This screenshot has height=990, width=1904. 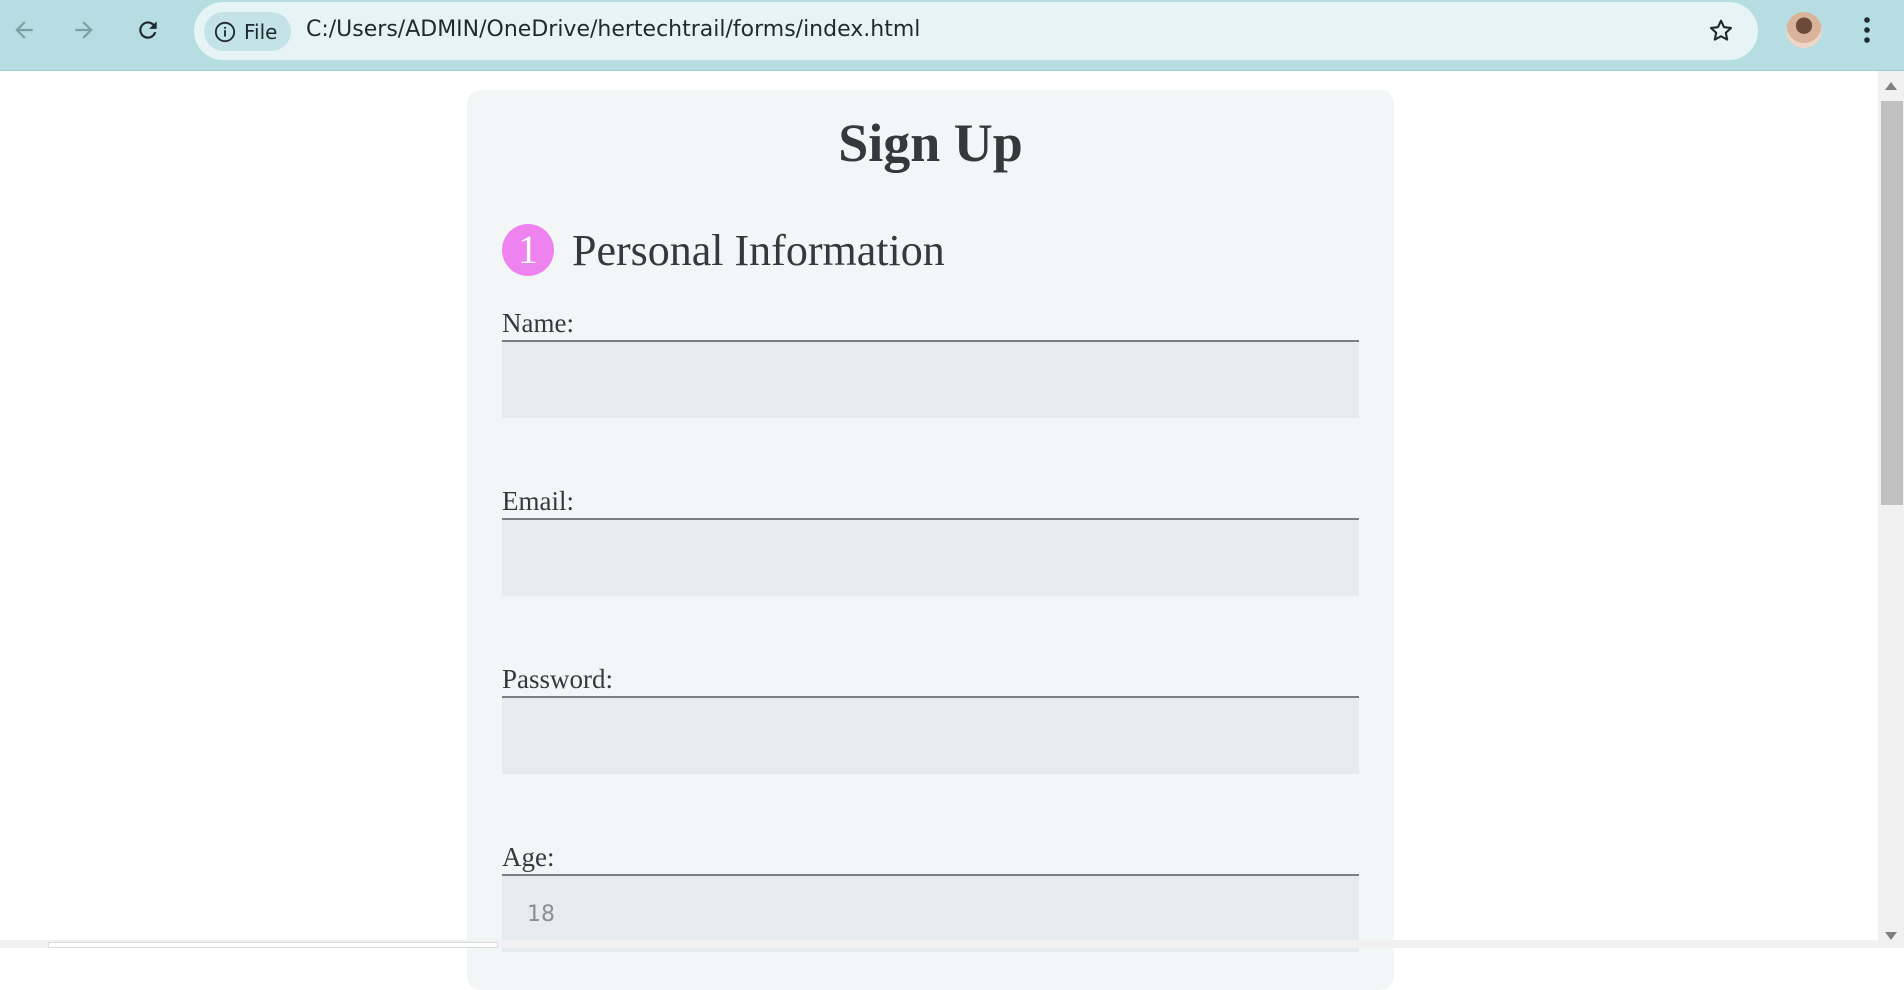 What do you see at coordinates (528, 250) in the screenshot?
I see `step-number-badge: 1` at bounding box center [528, 250].